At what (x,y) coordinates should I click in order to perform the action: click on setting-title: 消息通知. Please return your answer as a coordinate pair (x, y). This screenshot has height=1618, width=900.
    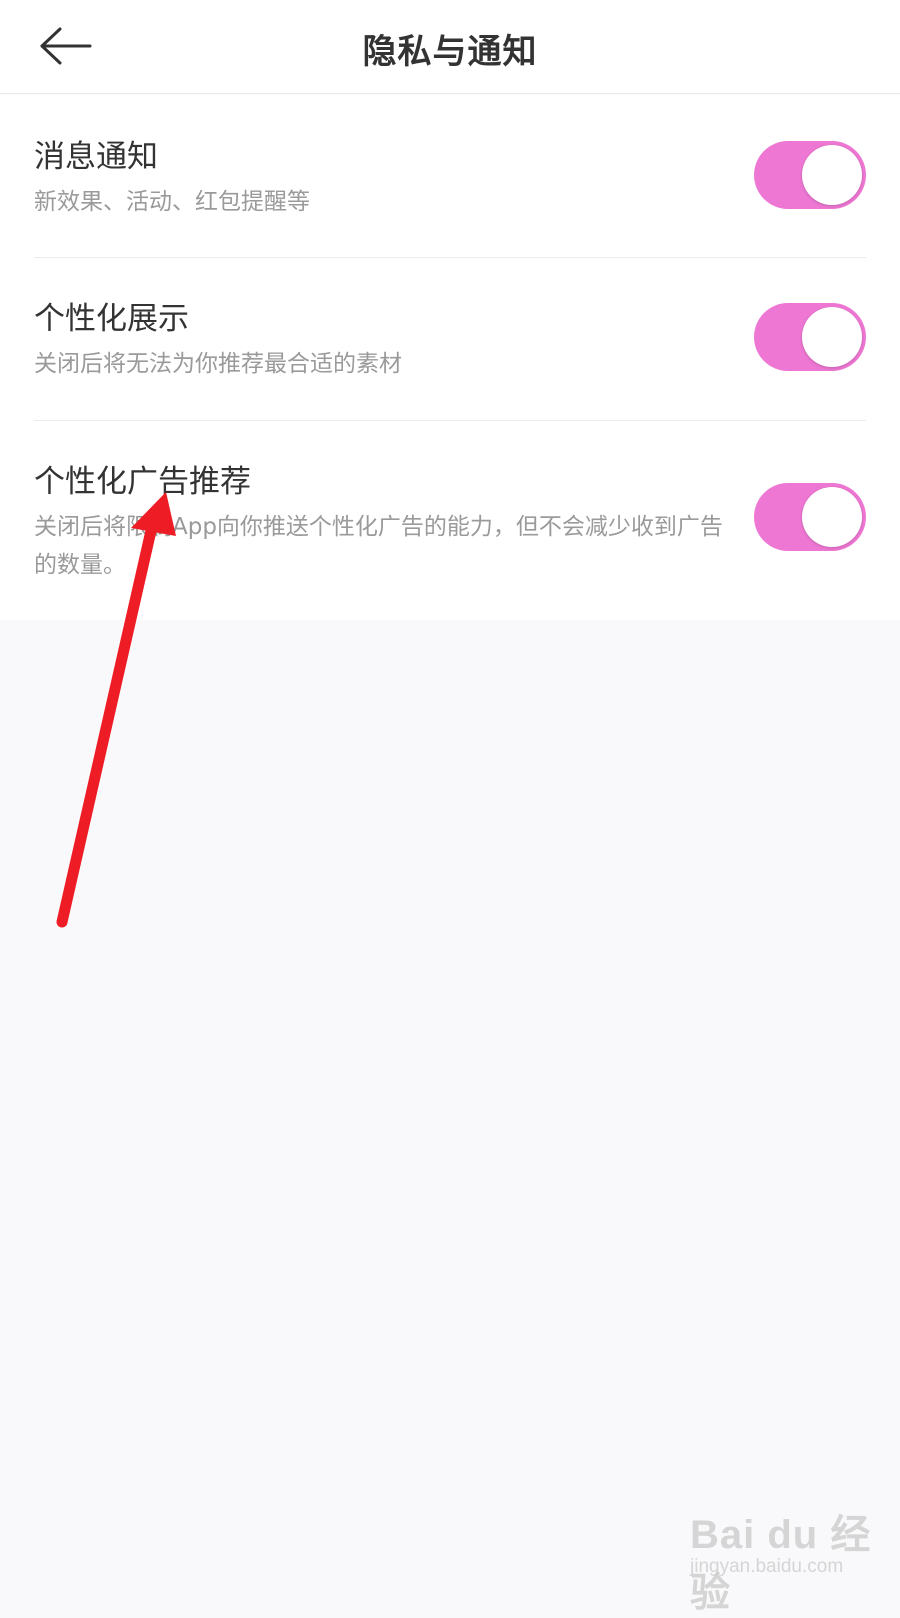
    Looking at the image, I should click on (96, 157).